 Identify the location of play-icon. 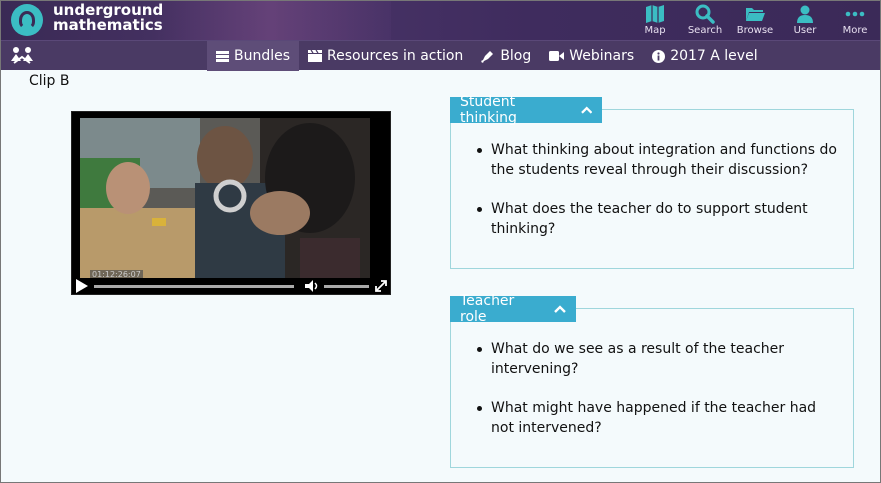
(82, 286).